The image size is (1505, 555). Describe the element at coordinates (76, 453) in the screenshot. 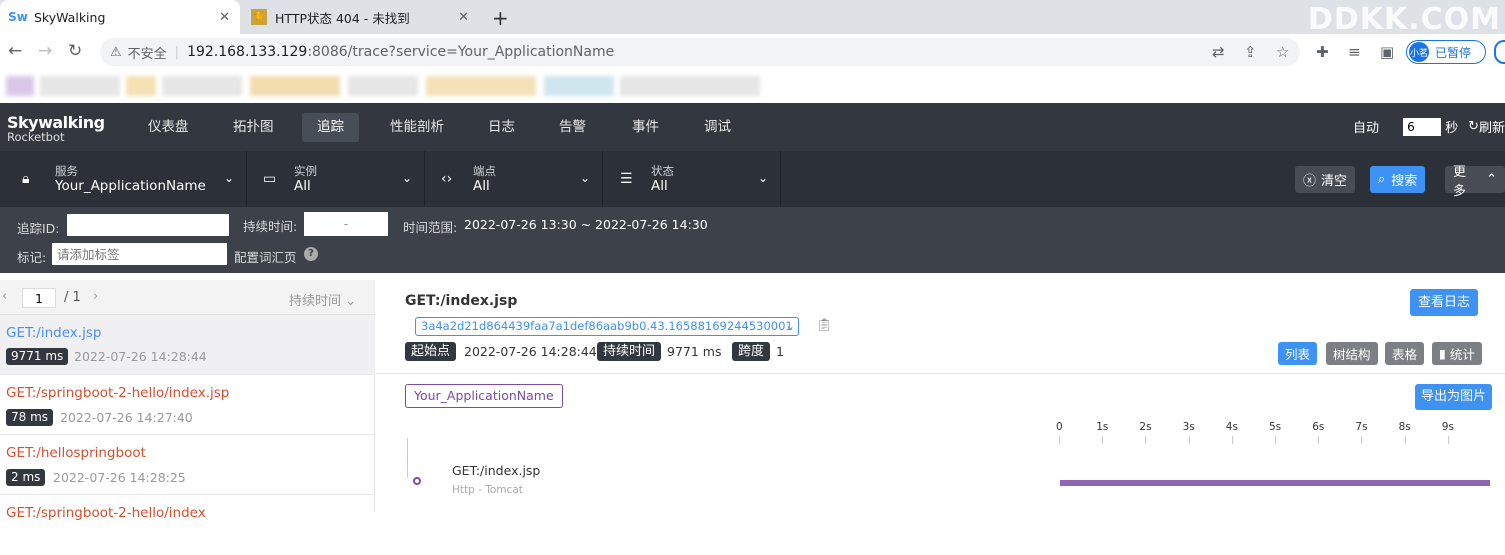

I see `trace-name: GET:/hellospringboot` at that location.